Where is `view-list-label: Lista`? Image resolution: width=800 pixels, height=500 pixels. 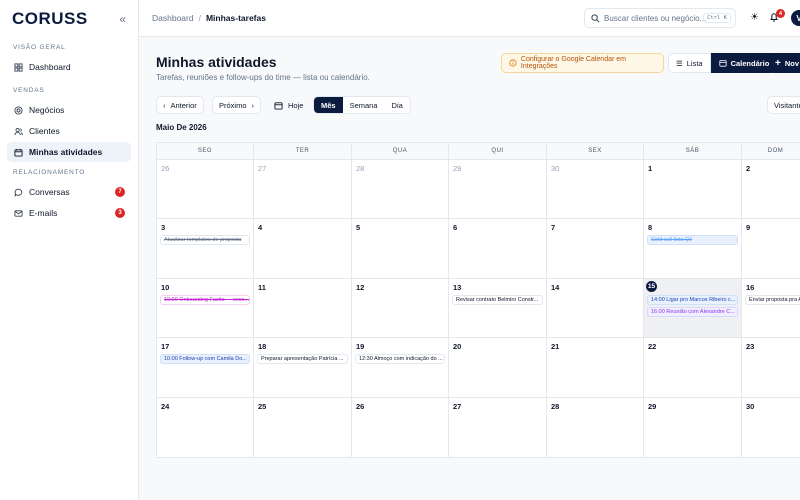 view-list-label: Lista is located at coordinates (694, 63).